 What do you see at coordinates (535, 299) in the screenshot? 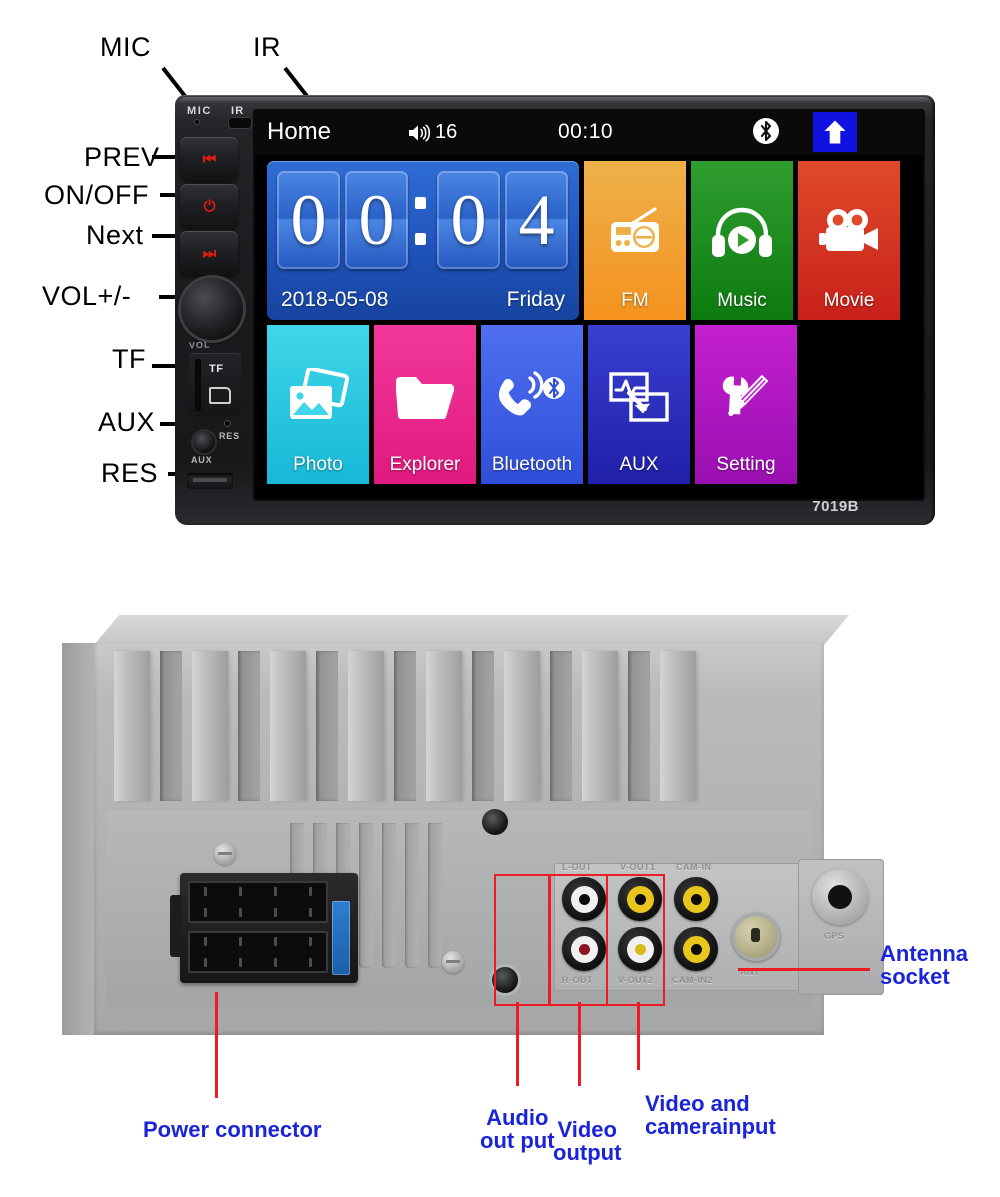
I see `clock-weekday: Friday` at bounding box center [535, 299].